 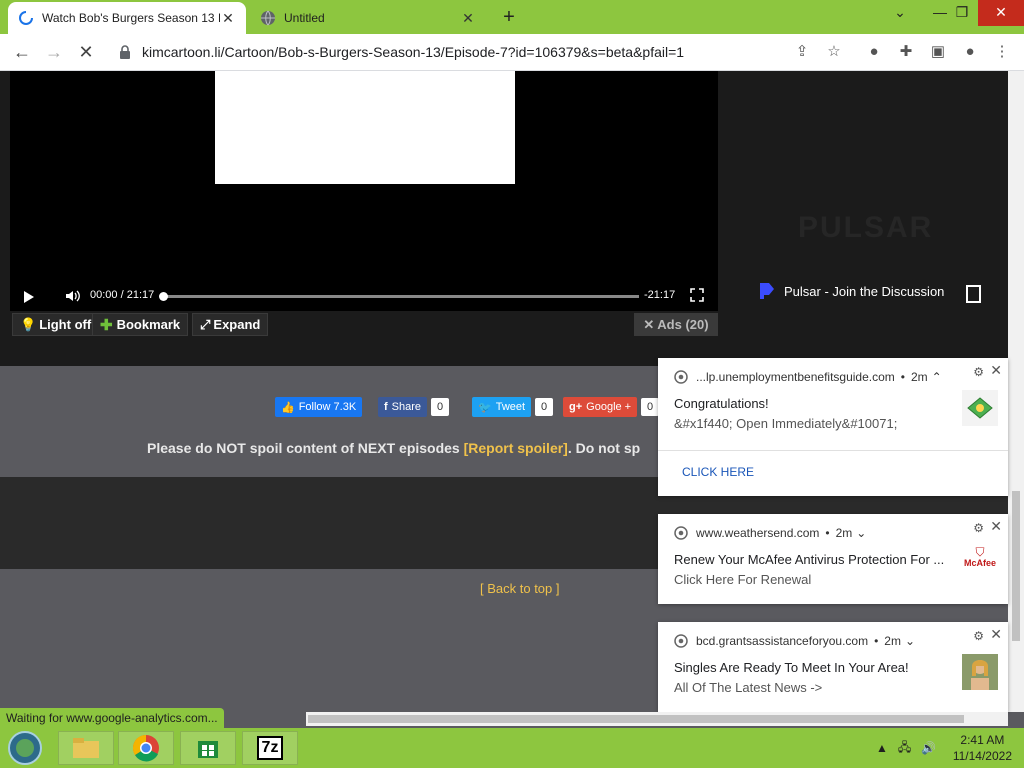 What do you see at coordinates (882, 748) in the screenshot?
I see `show-hidden-icons-icon: ▲` at bounding box center [882, 748].